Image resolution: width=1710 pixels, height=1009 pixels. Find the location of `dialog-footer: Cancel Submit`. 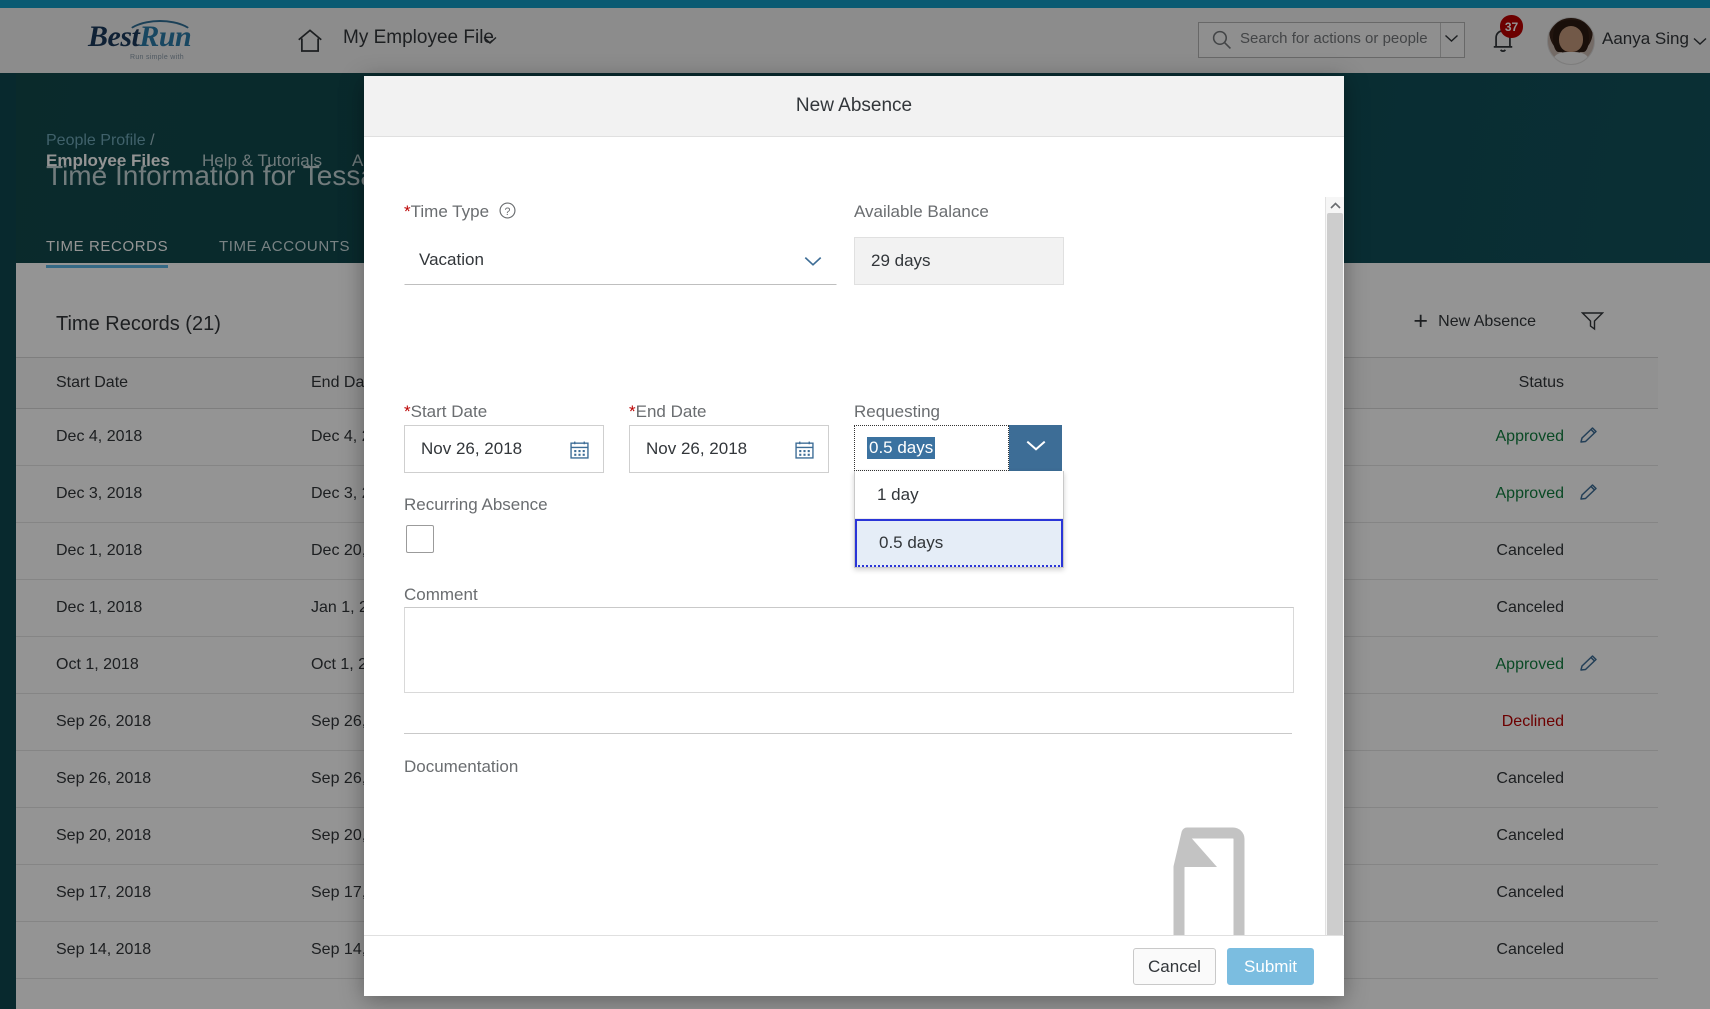

dialog-footer: Cancel Submit is located at coordinates (854, 965).